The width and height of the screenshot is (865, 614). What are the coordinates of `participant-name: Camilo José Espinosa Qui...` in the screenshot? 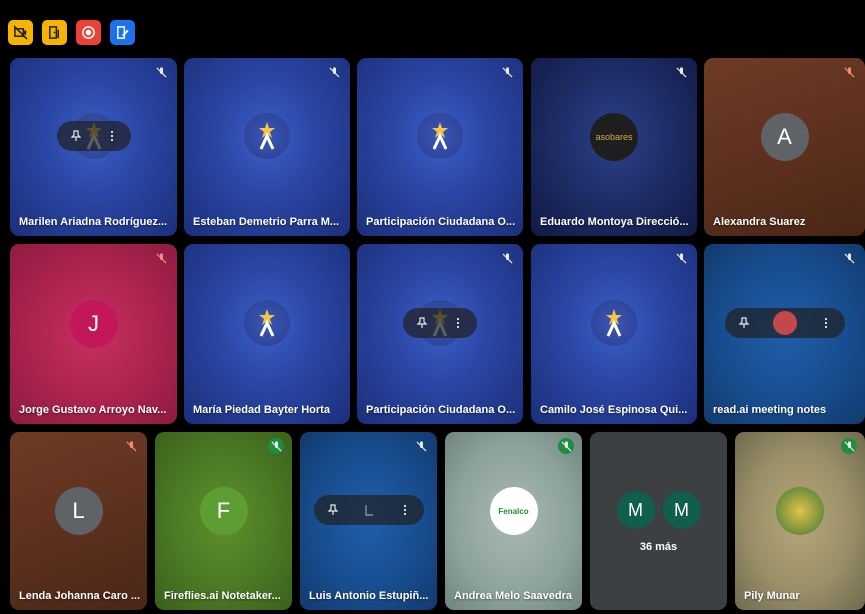 It's located at (614, 410).